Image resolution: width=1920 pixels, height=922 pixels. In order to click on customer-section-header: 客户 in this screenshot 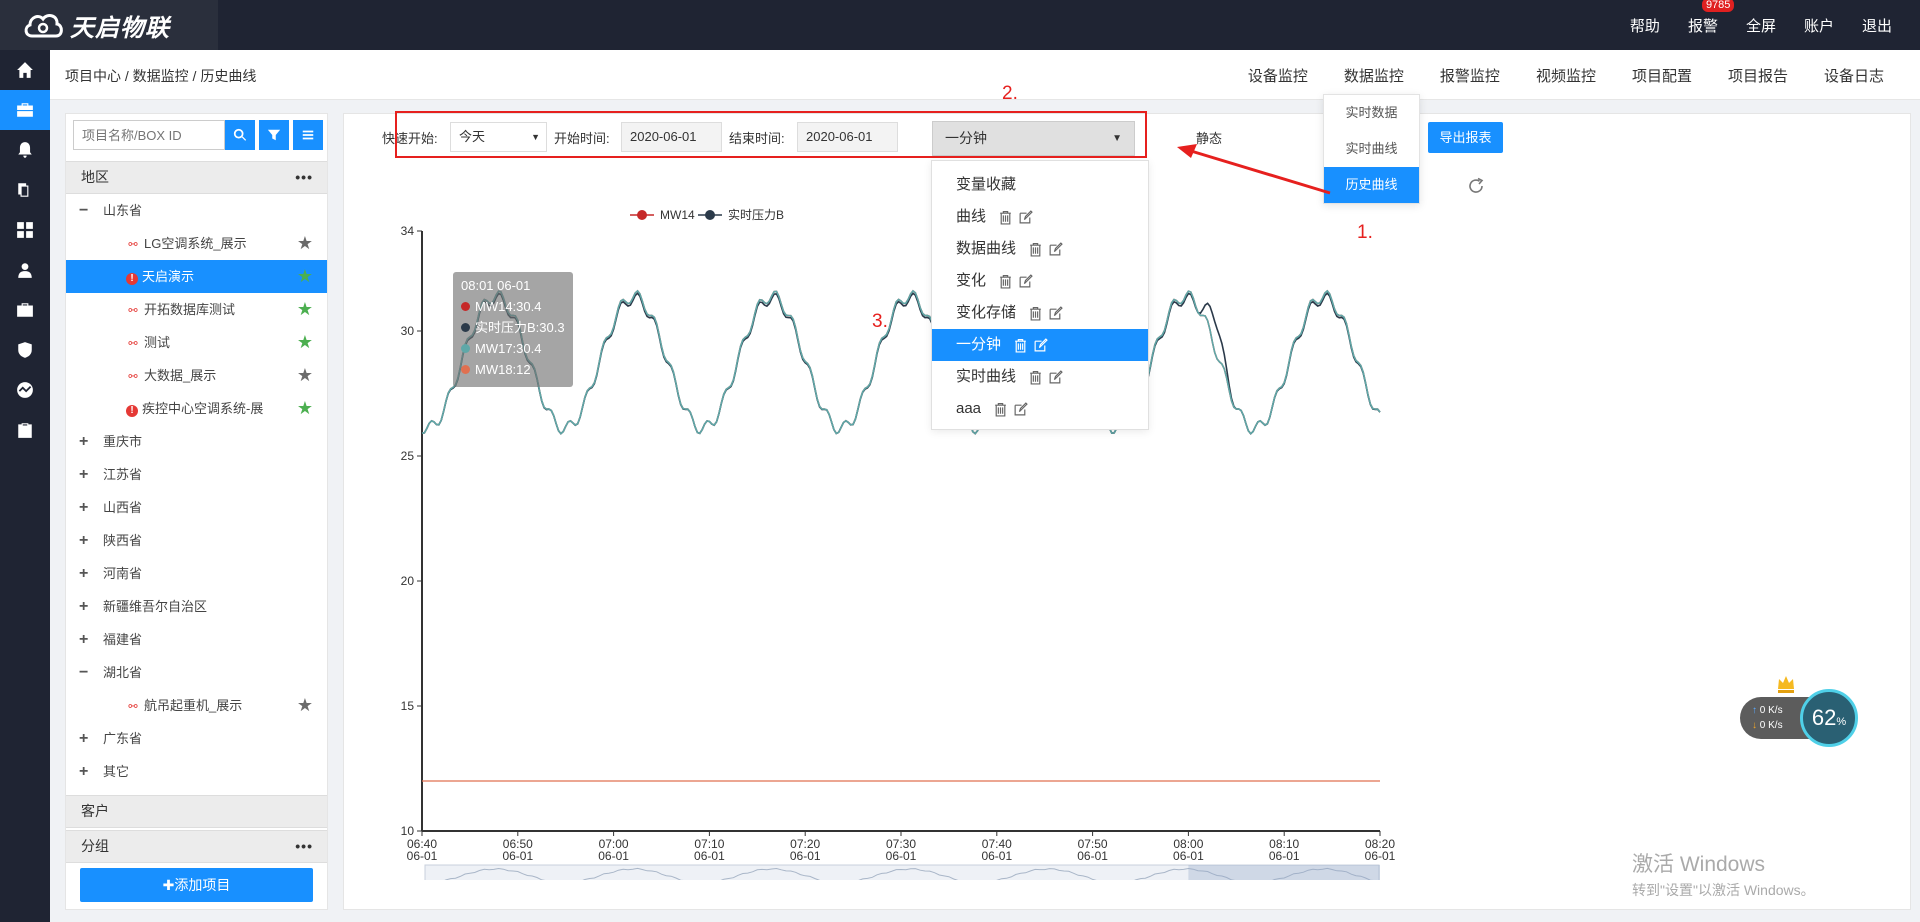, I will do `click(196, 811)`.